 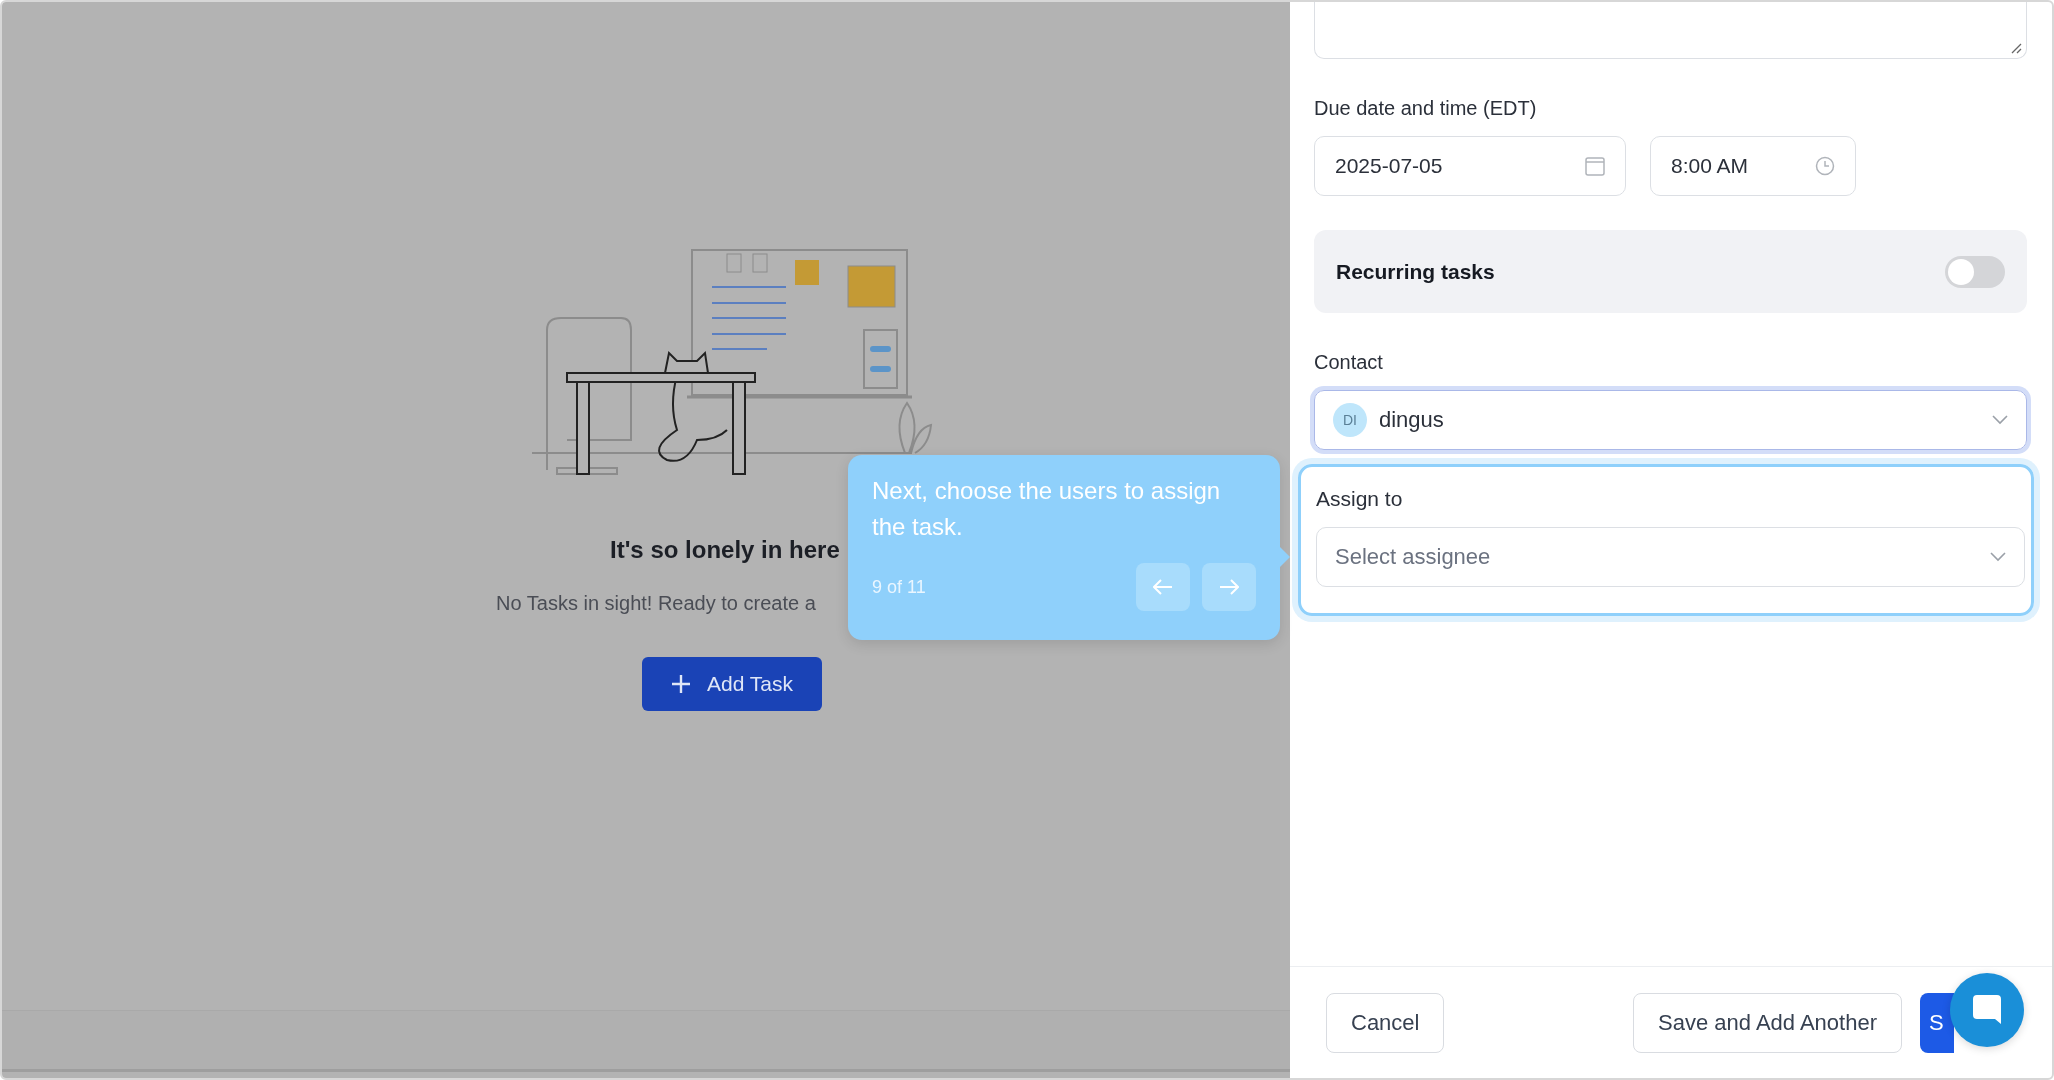 I want to click on step-counter: 9 of 11, so click(x=899, y=587).